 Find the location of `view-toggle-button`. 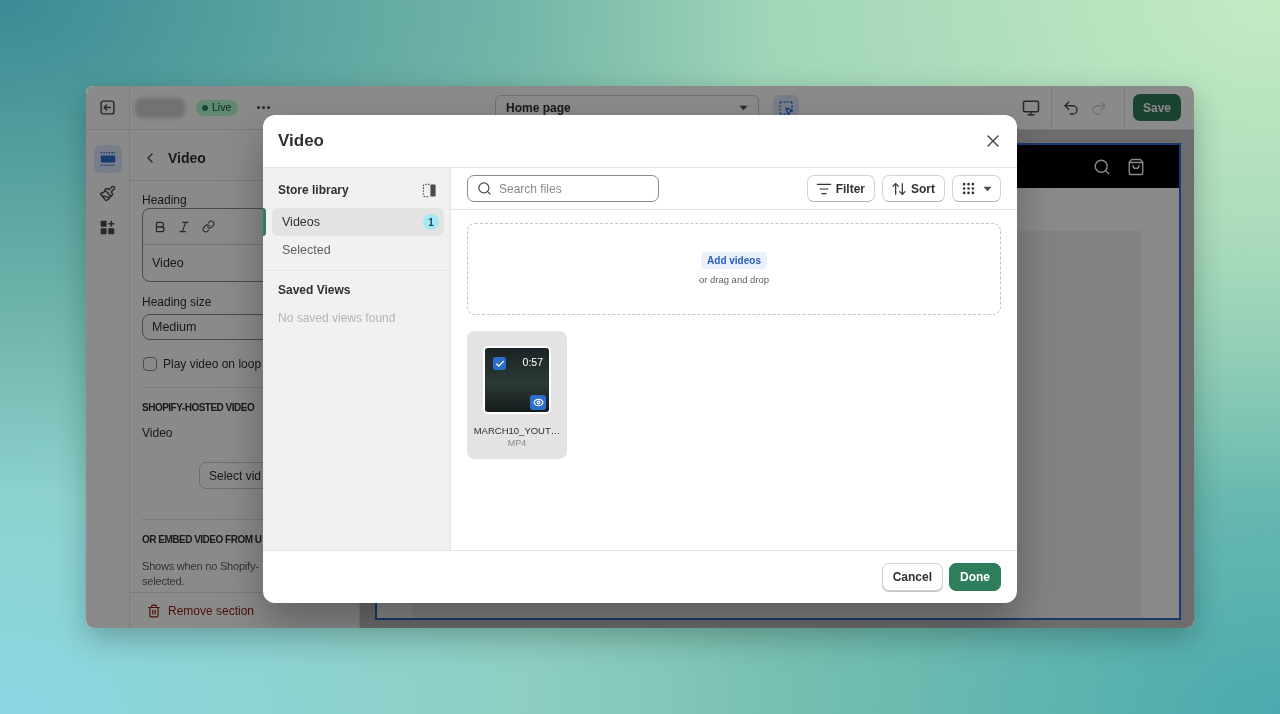

view-toggle-button is located at coordinates (976, 188).